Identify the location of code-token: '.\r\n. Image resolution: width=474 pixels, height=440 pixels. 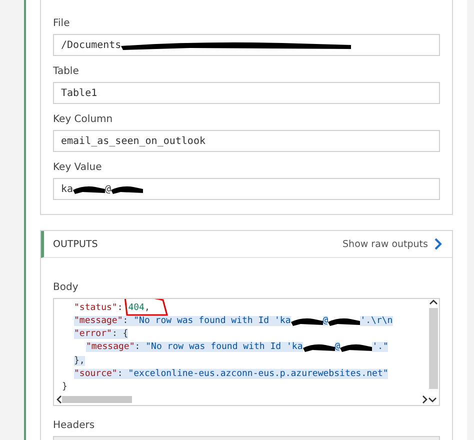
(376, 321).